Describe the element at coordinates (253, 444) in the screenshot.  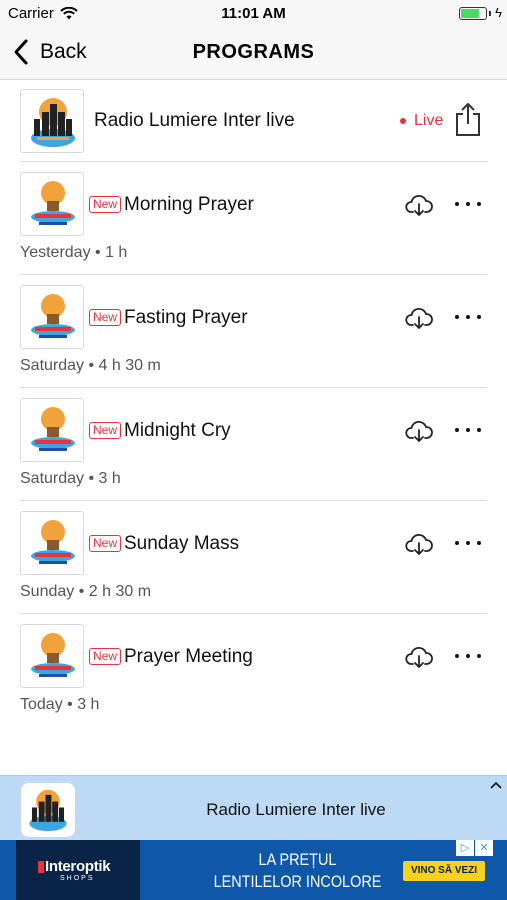
I see `episode-row: New Midnight Cry Saturday • 3 h` at that location.